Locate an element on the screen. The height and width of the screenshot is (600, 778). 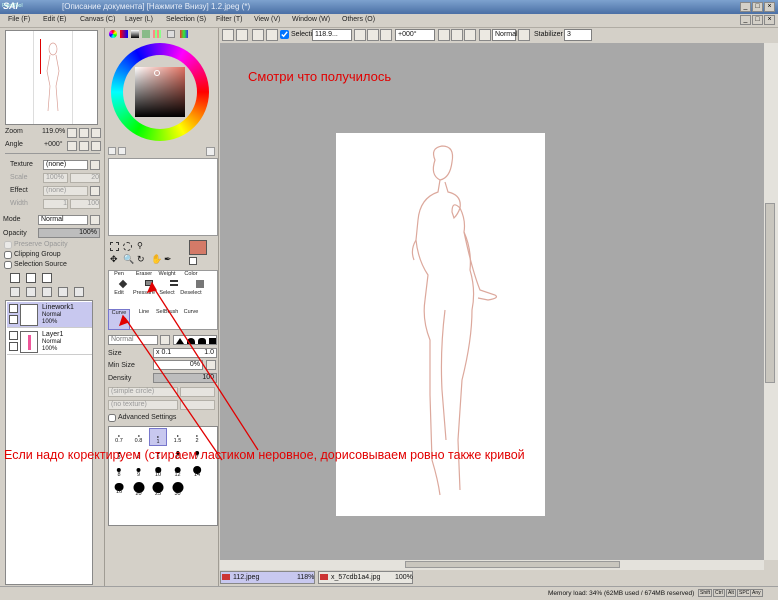
tab-name: x_57cdb1a4.jpg is located at coordinates (356, 577).